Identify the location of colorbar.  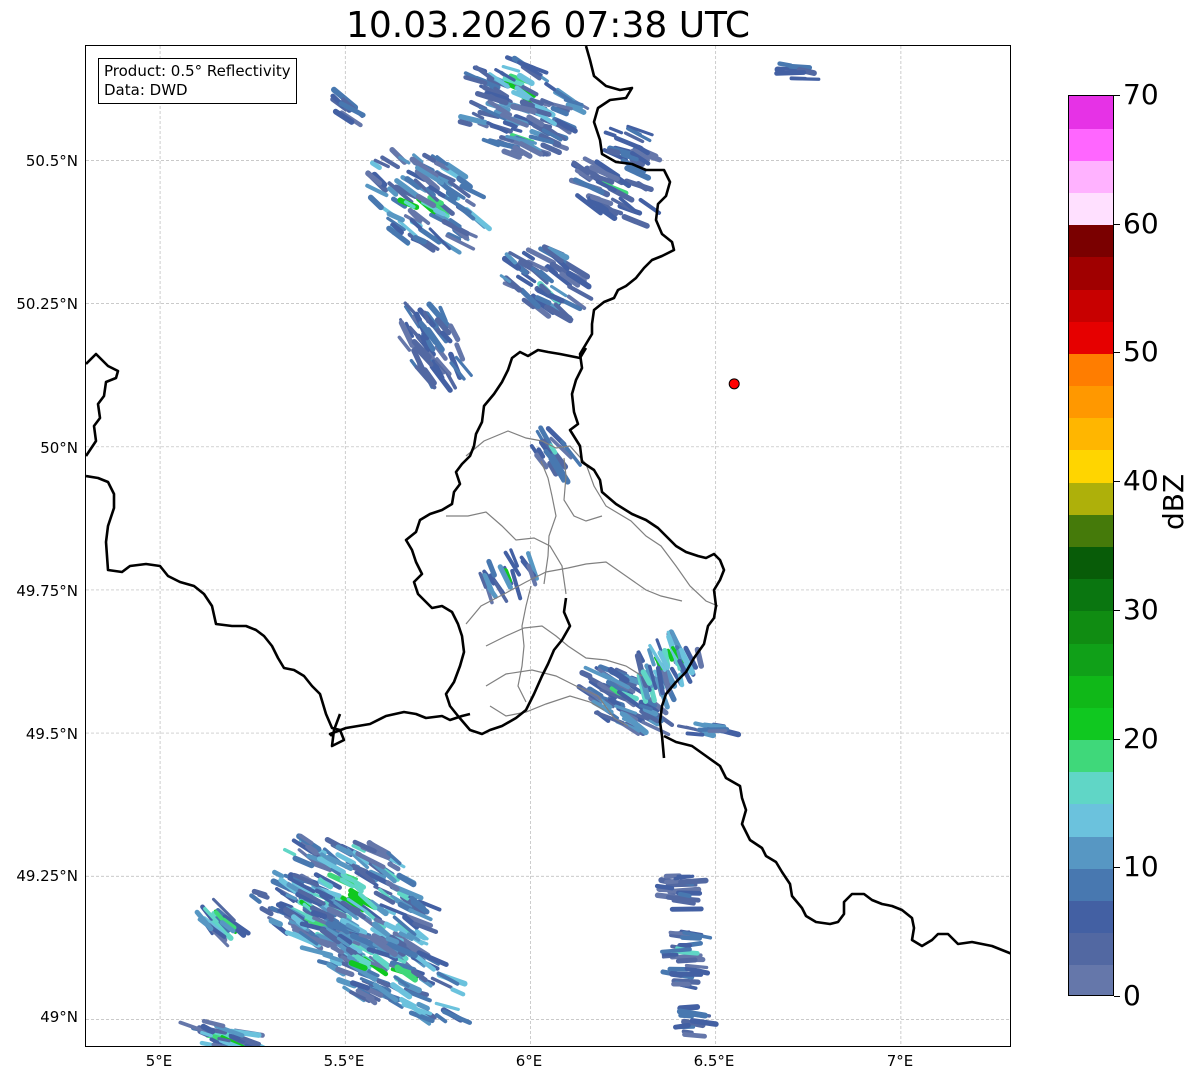
(1091, 545).